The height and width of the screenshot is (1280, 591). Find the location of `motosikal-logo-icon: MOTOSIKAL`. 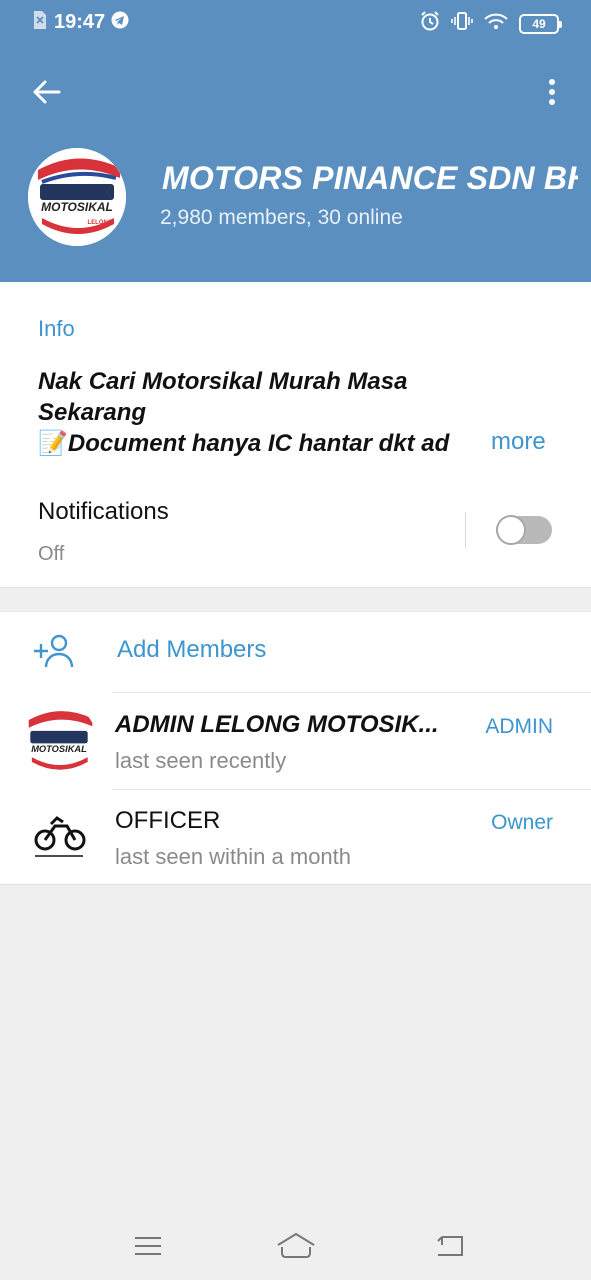

motosikal-logo-icon: MOTOSIKAL is located at coordinates (59, 741).